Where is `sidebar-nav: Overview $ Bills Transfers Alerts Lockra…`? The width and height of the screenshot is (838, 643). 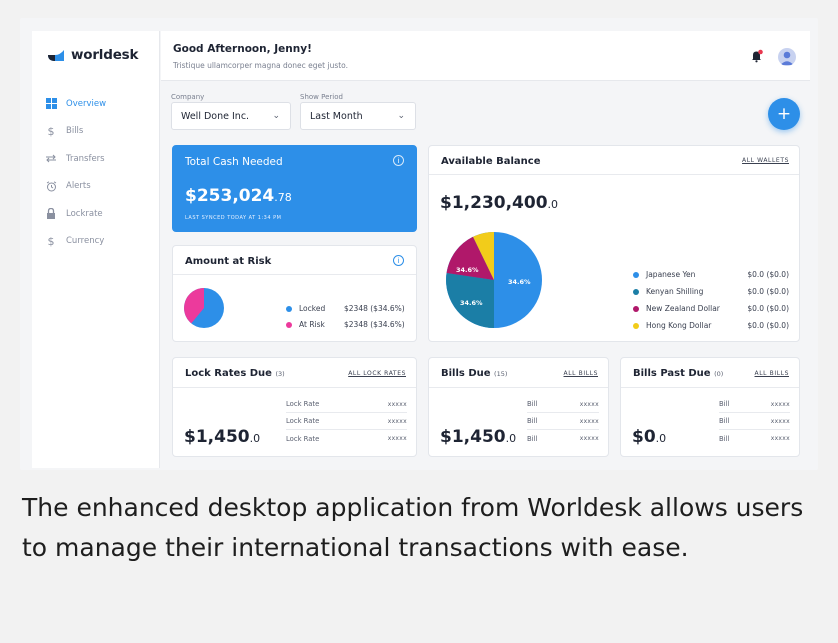 sidebar-nav: Overview $ Bills Transfers Alerts Lockra… is located at coordinates (75, 172).